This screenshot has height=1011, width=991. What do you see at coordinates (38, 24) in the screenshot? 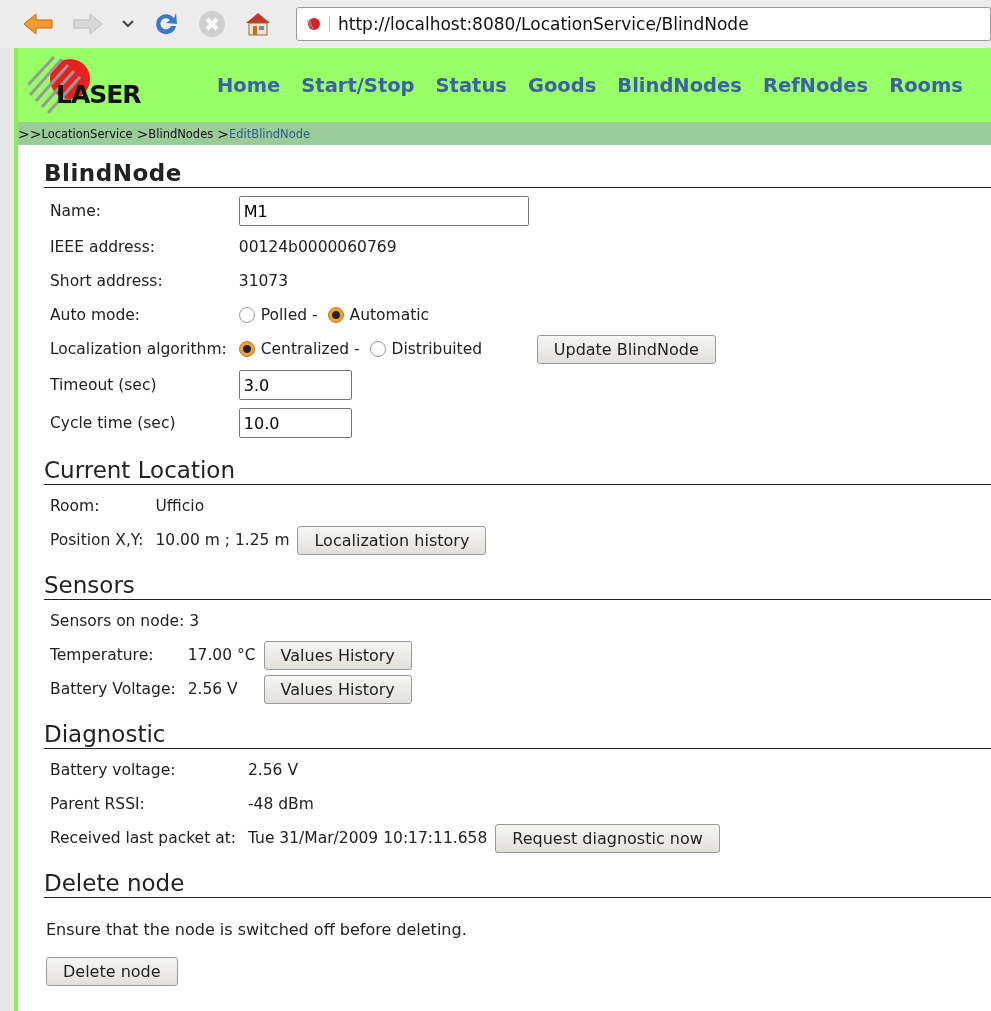
I see `back-icon` at bounding box center [38, 24].